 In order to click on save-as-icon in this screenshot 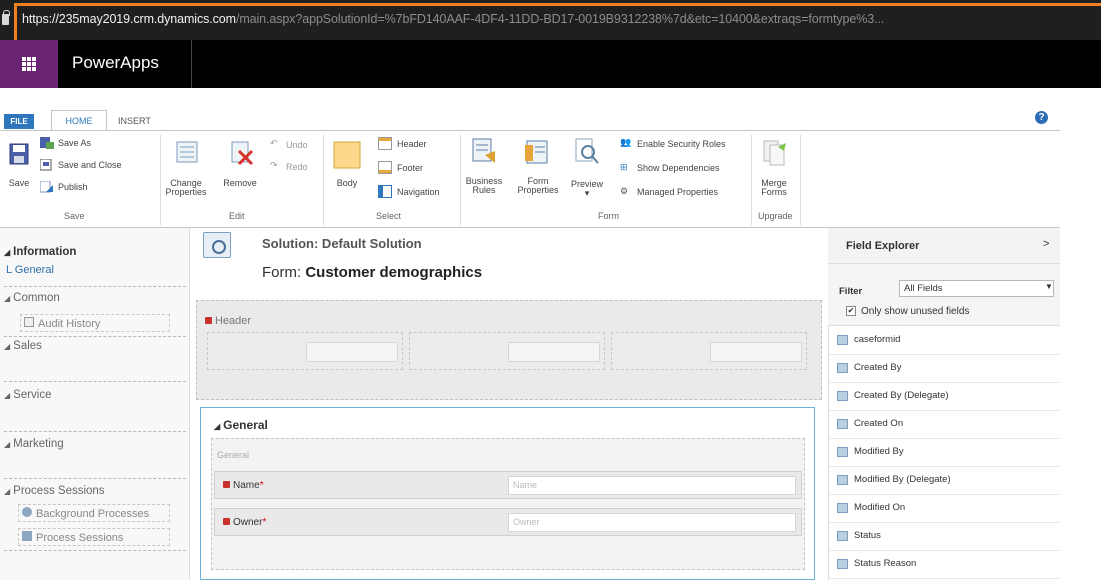, I will do `click(47, 143)`.